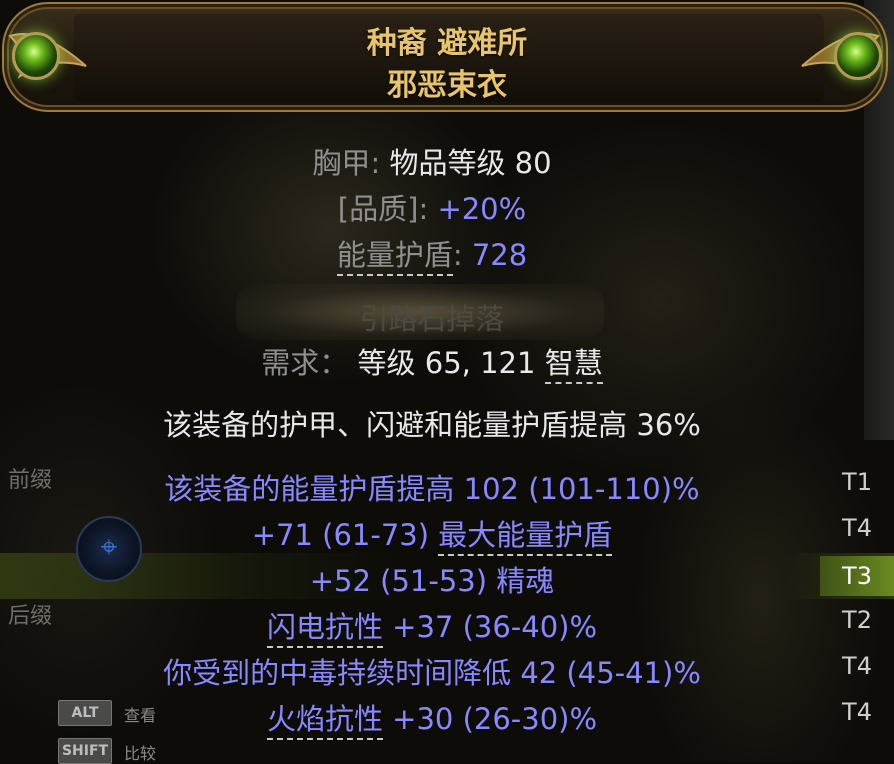 Image resolution: width=894 pixels, height=764 pixels. I want to click on suffix-label: 后缀, so click(30, 616).